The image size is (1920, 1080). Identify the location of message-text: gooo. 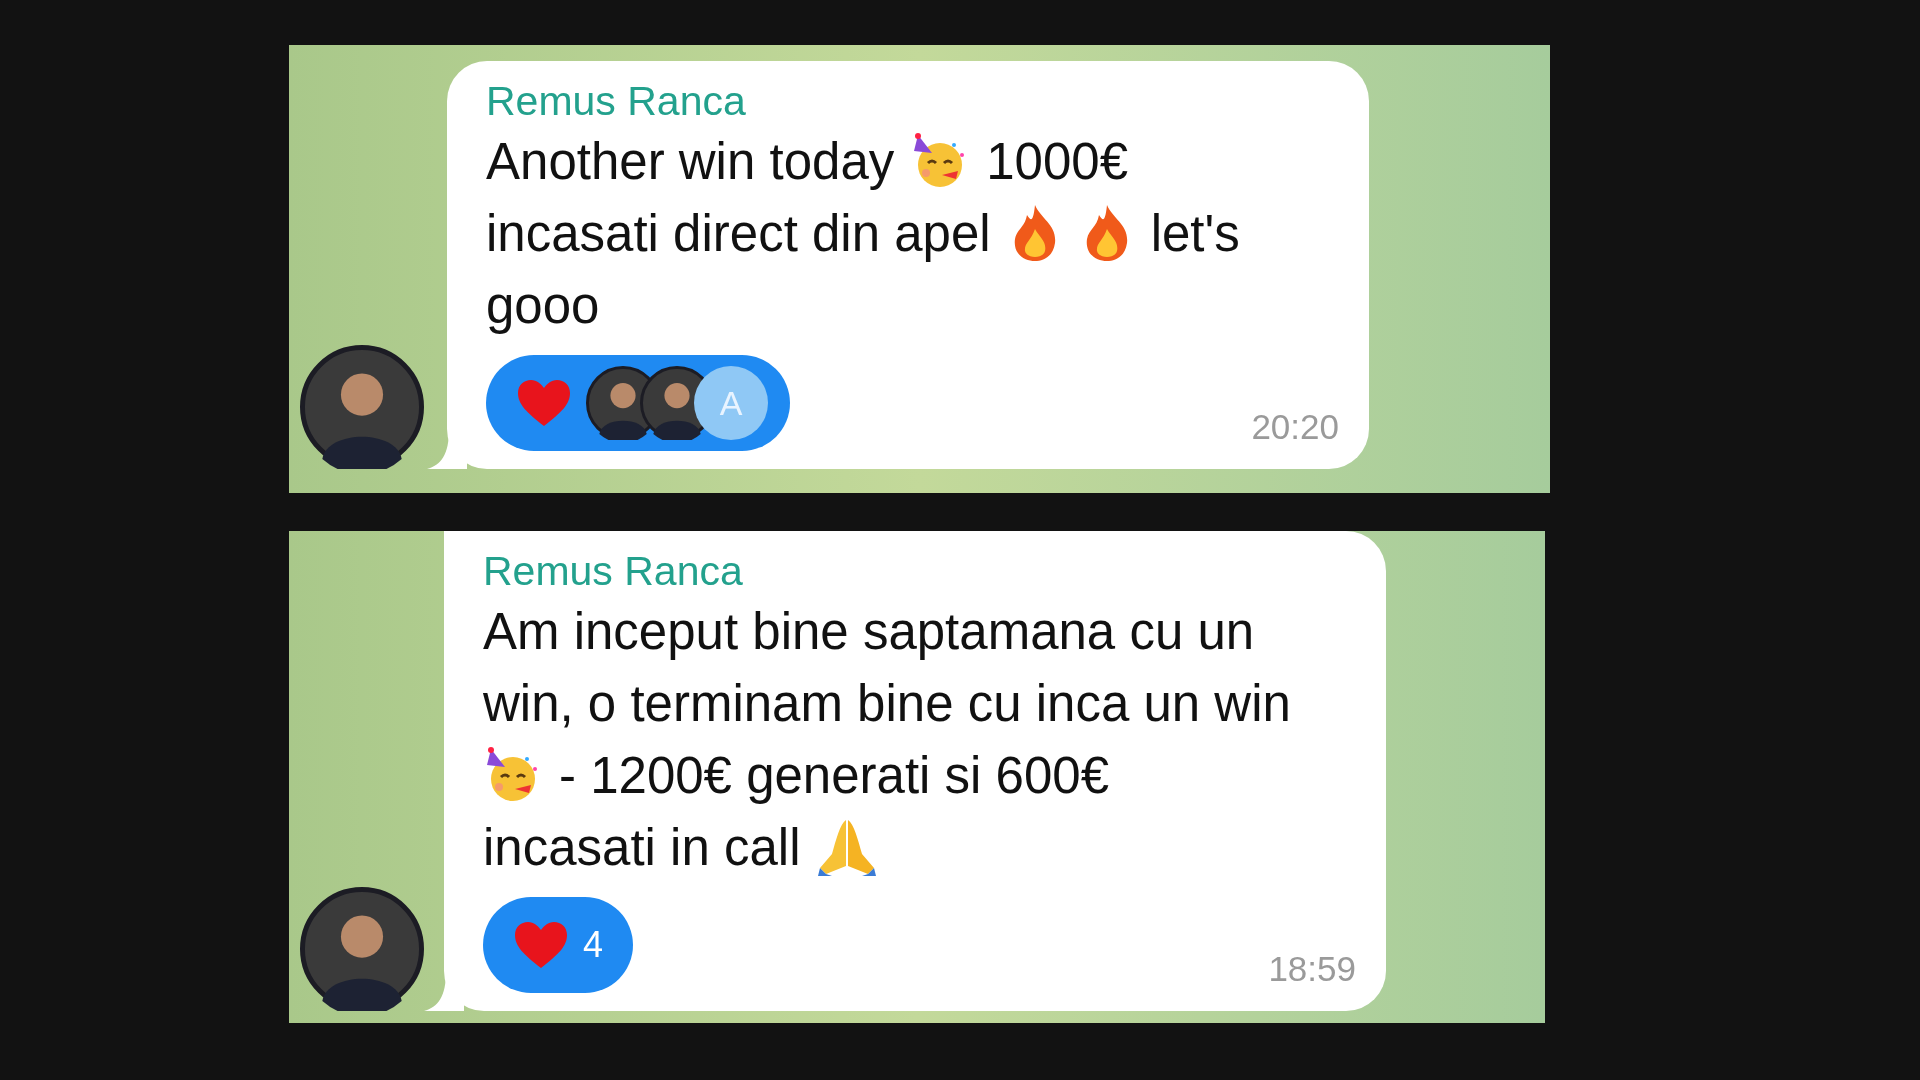
(543, 305).